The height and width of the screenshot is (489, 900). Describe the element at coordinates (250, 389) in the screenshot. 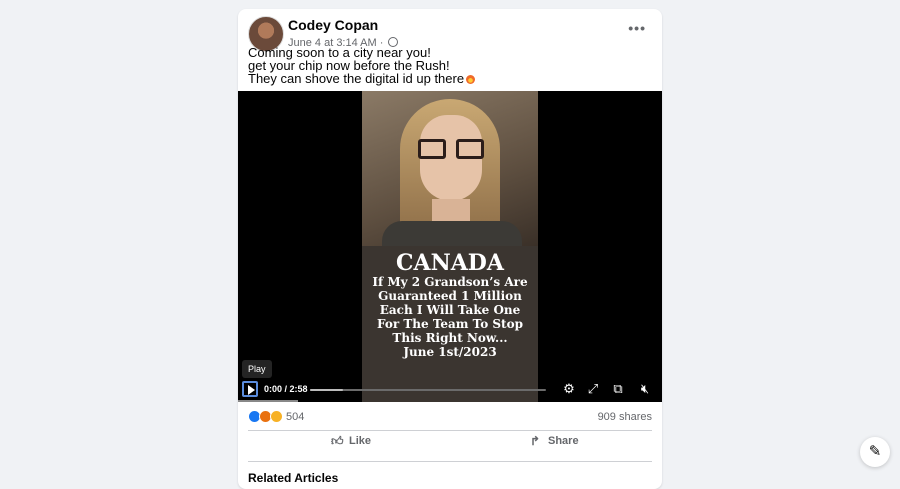

I see `play-icon` at that location.